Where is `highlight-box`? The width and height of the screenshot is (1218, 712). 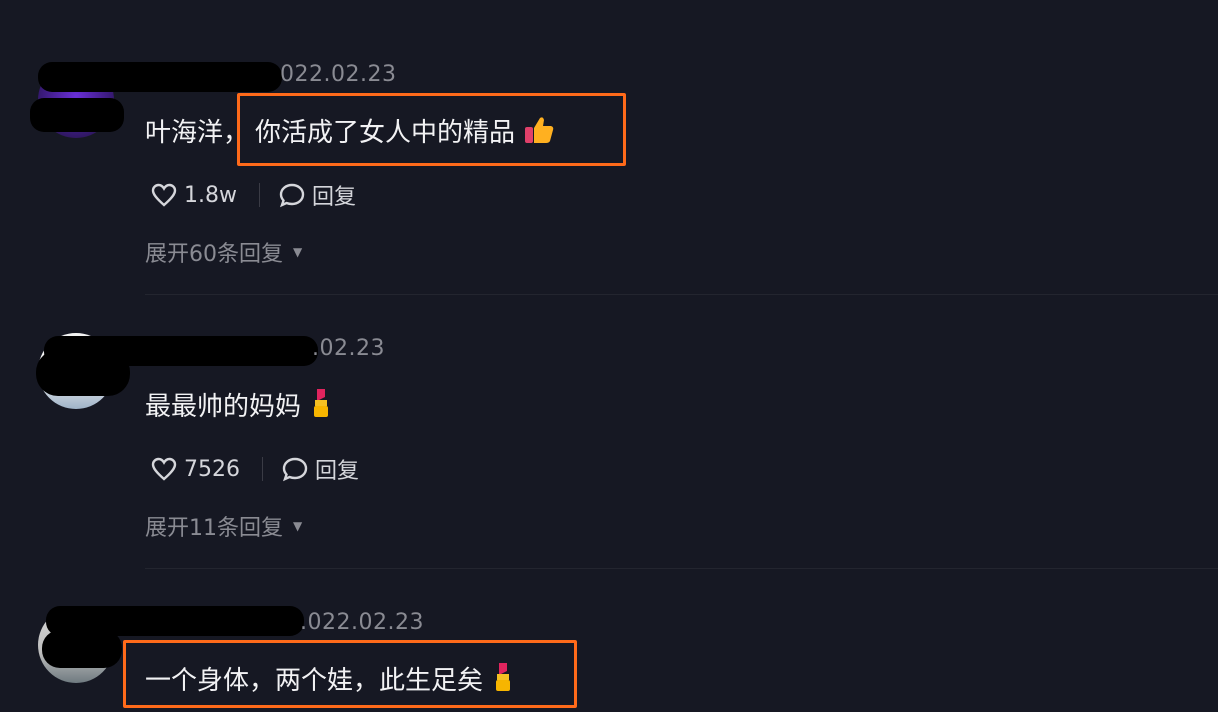 highlight-box is located at coordinates (350, 674).